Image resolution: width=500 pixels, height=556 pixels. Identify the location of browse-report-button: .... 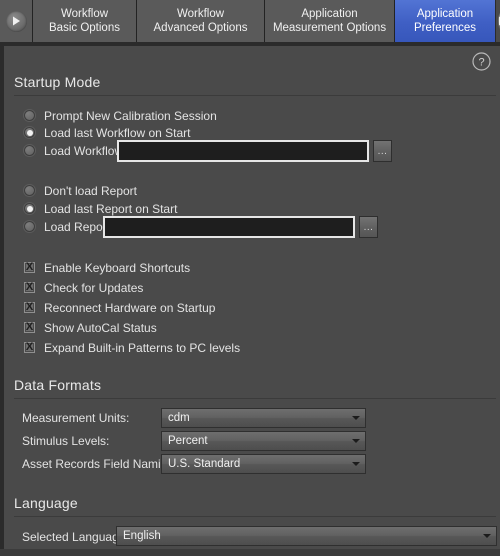
(368, 227).